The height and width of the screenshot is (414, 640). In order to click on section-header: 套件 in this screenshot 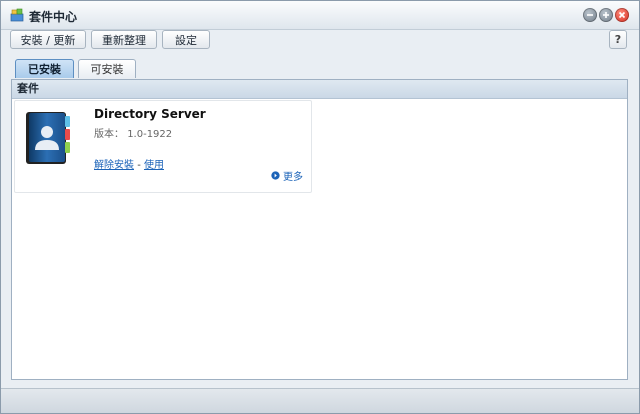, I will do `click(319, 89)`.